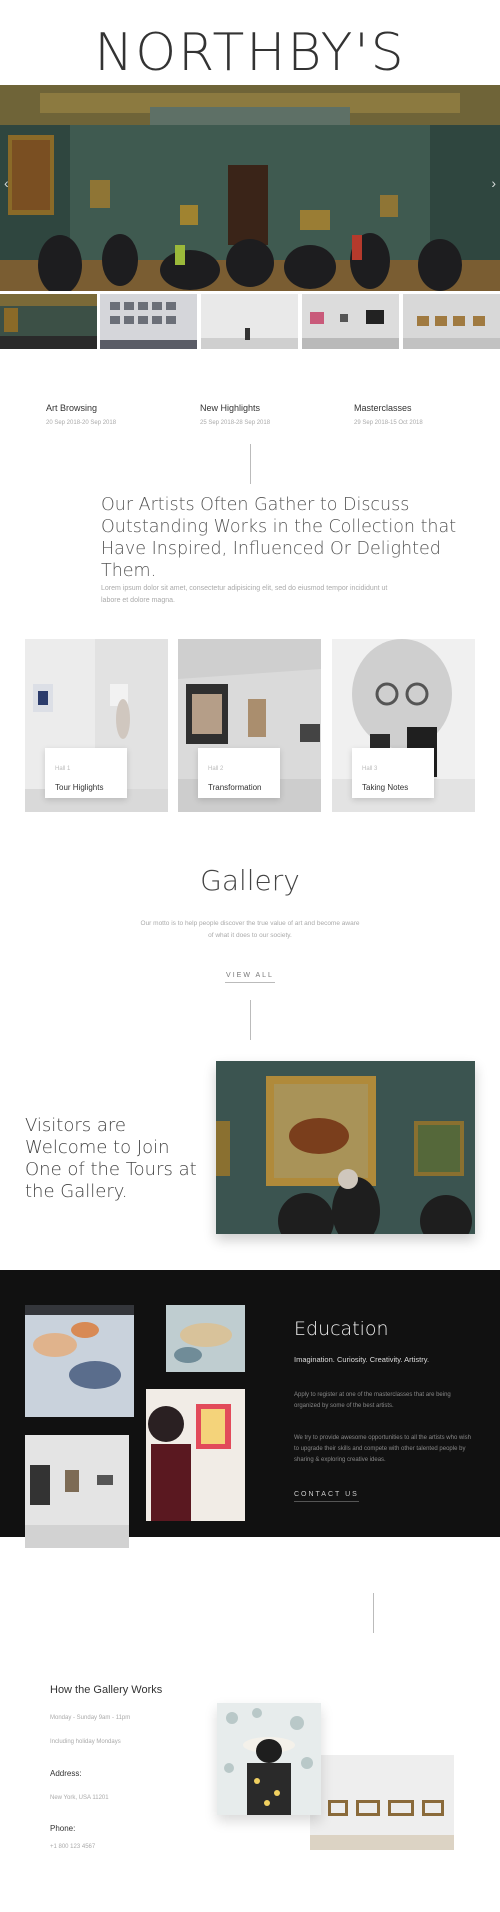  Describe the element at coordinates (96, 725) in the screenshot. I see `hall-card-1: Hall 1 Tour Higlights` at that location.